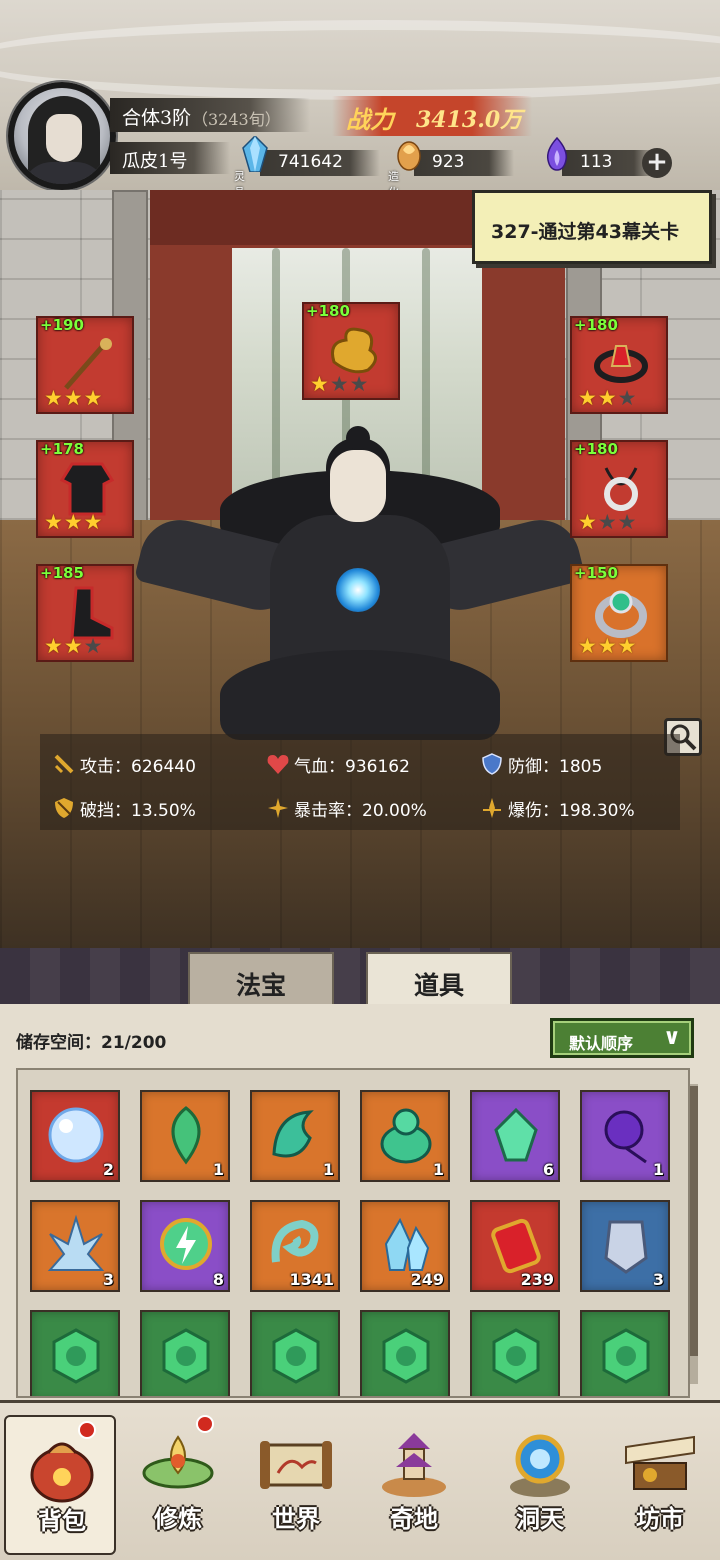  What do you see at coordinates (278, 808) in the screenshot?
I see `crit-icon` at bounding box center [278, 808].